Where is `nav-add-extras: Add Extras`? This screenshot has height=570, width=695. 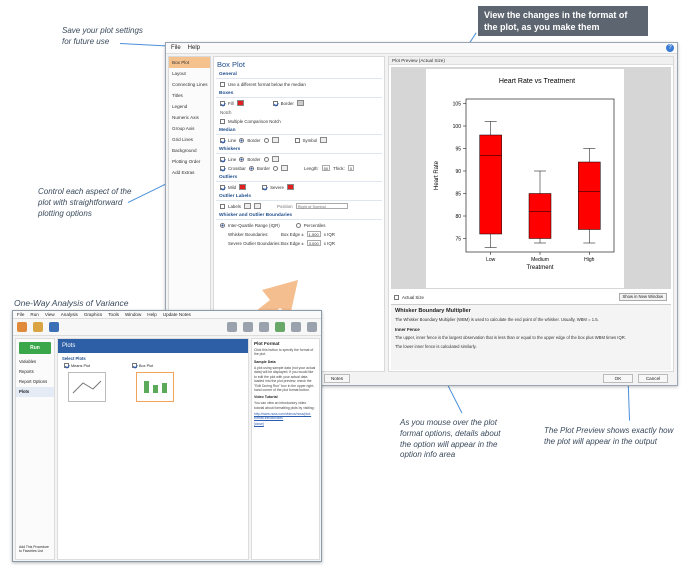
nav-add-extras: Add Extras is located at coordinates (189, 172).